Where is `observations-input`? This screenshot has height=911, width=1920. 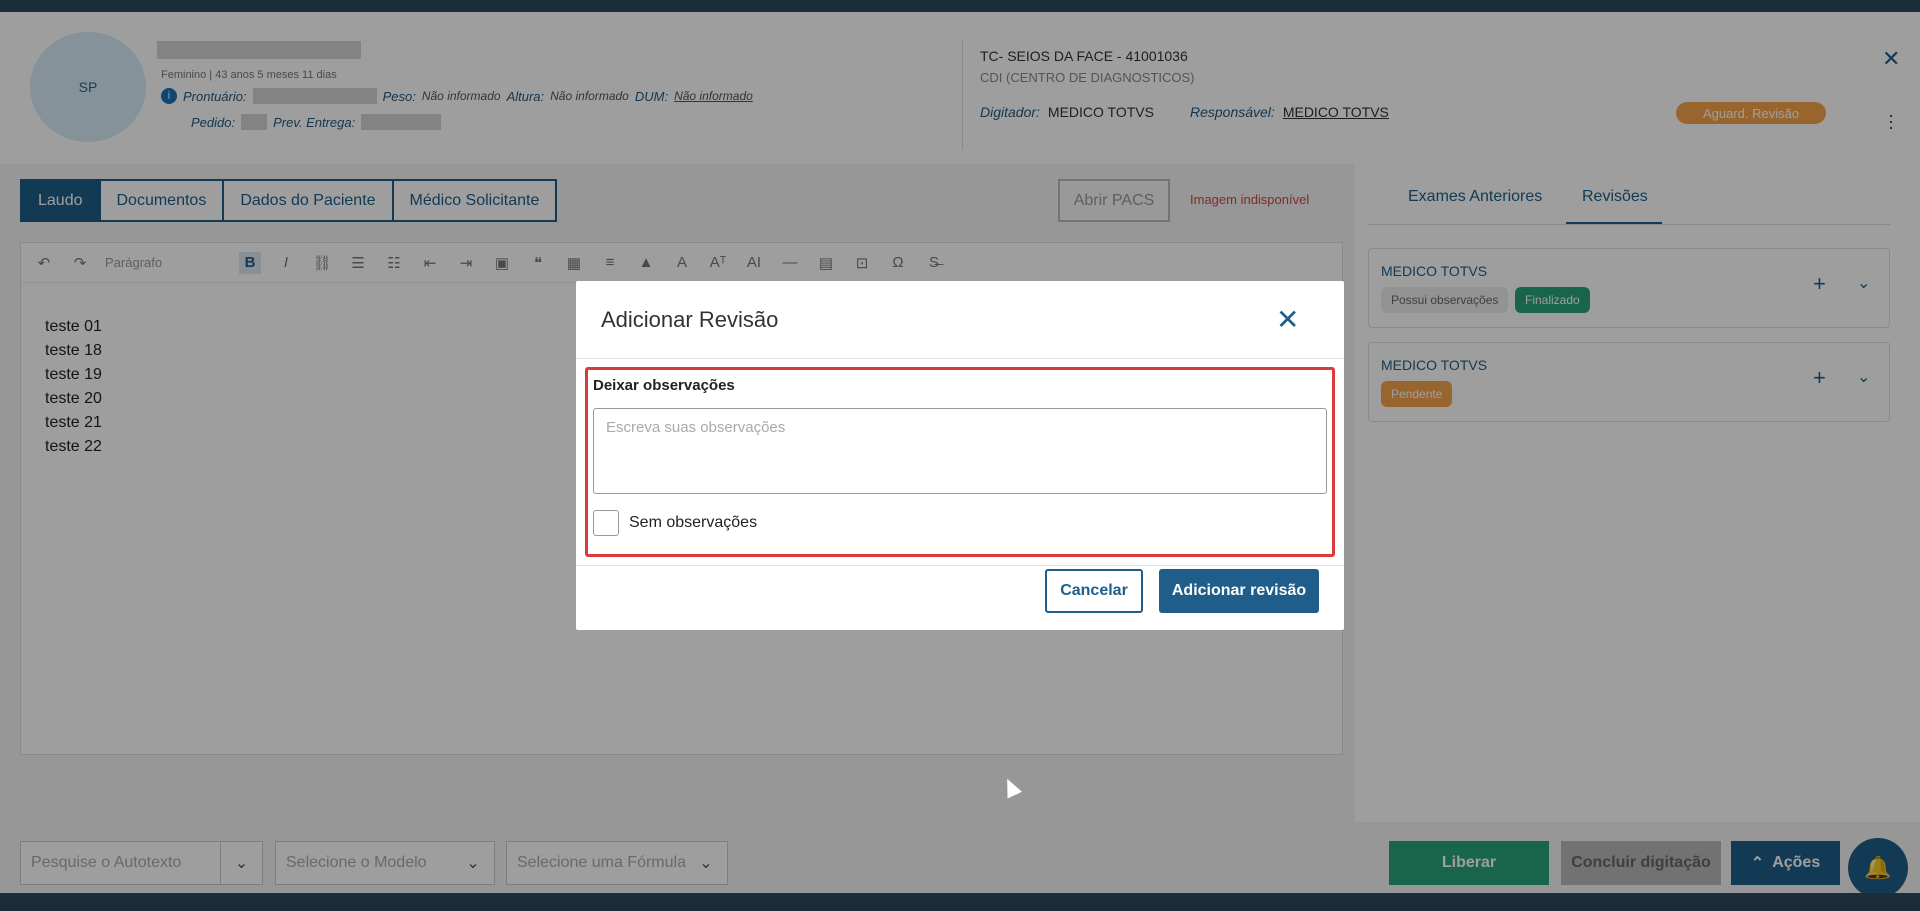 observations-input is located at coordinates (960, 451).